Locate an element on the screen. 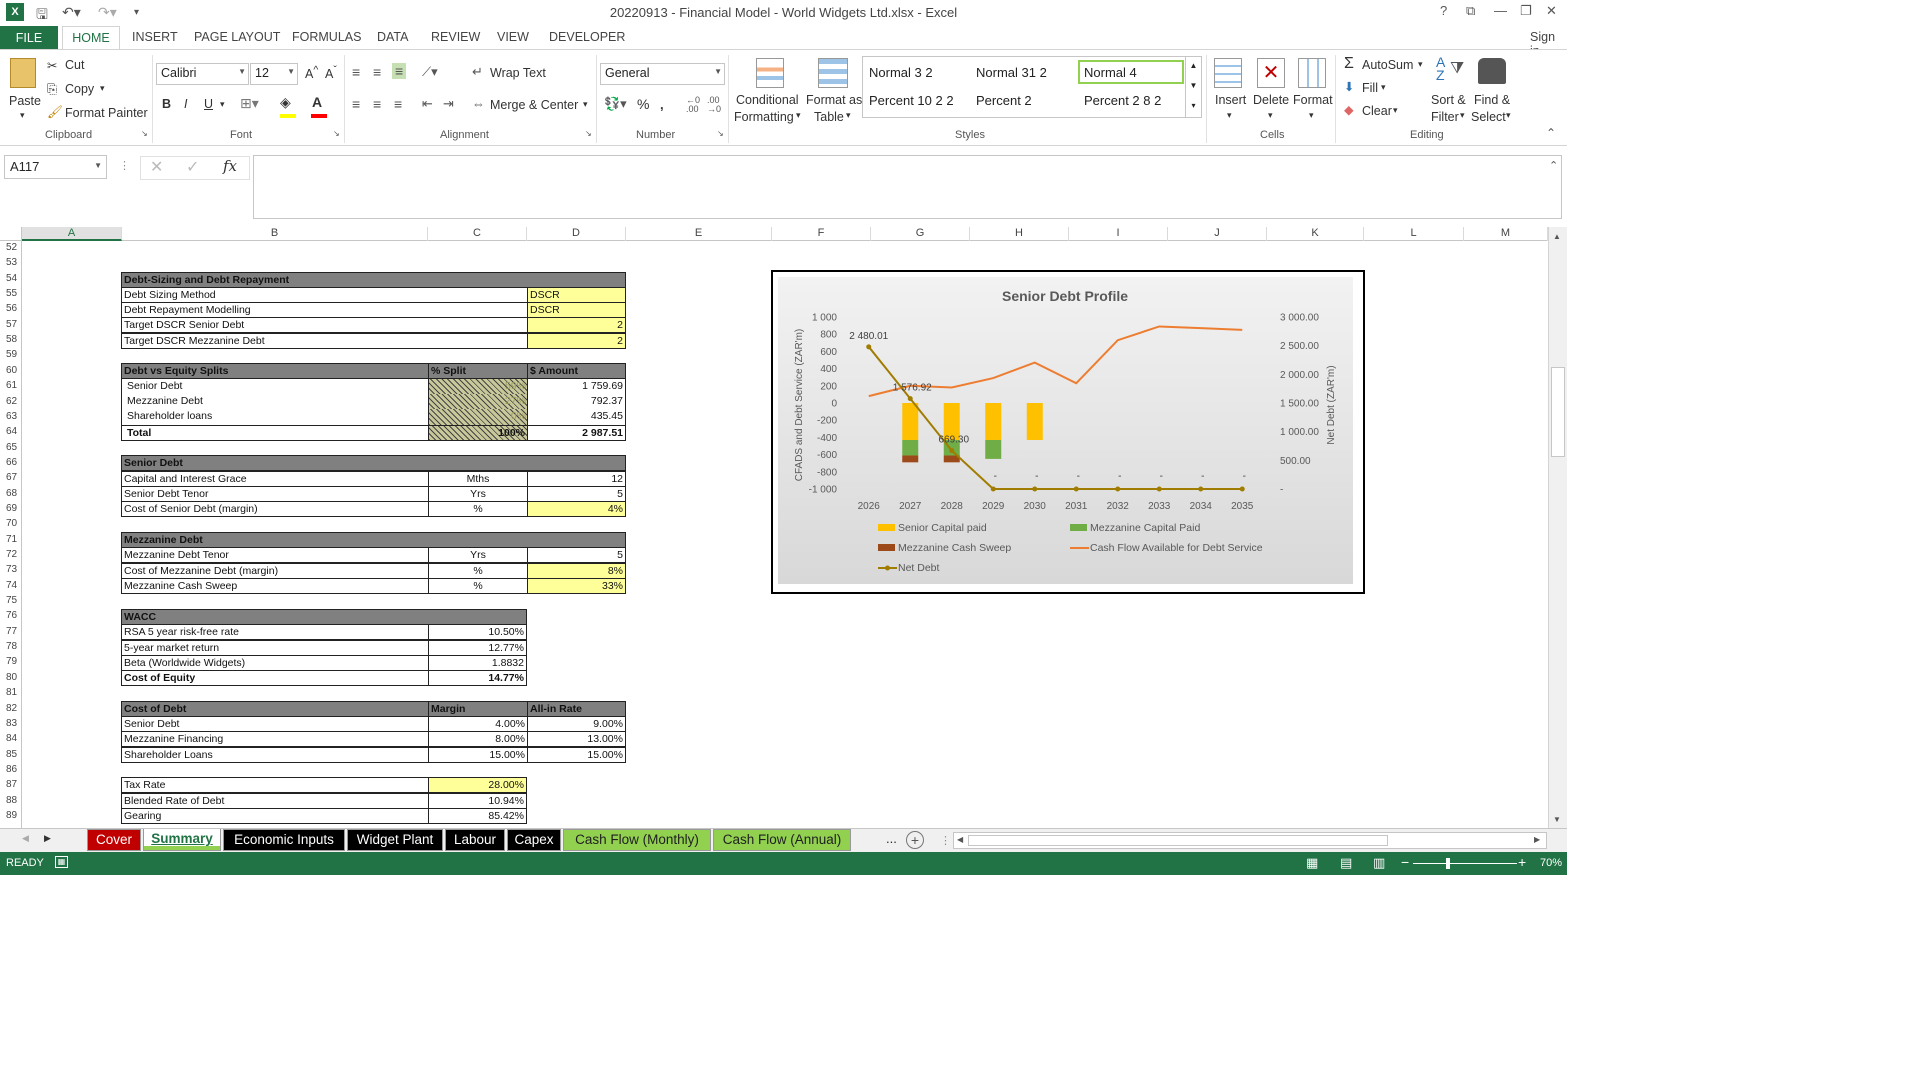 The width and height of the screenshot is (1921, 1072). mezz-tenor-value: 5 is located at coordinates (576, 555).